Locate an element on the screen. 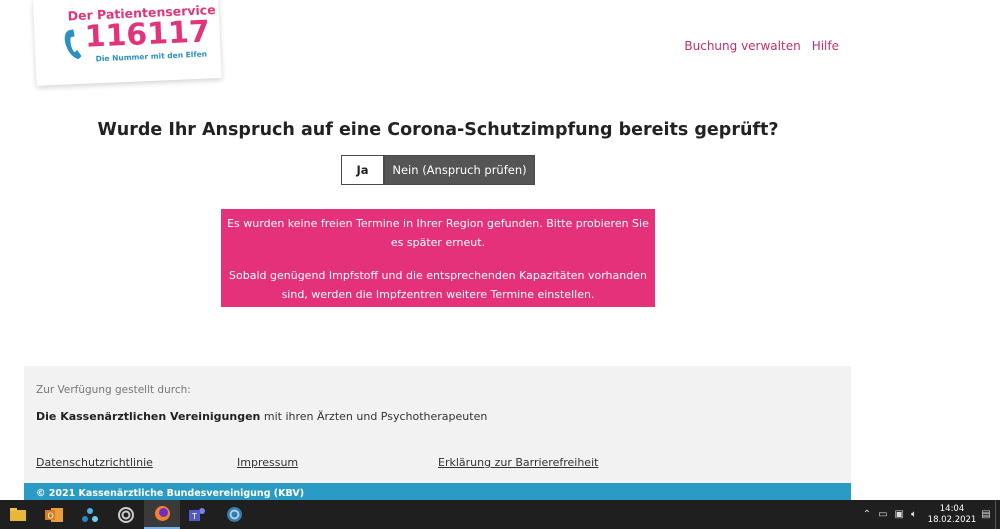  show-desktop-button is located at coordinates (997, 514).